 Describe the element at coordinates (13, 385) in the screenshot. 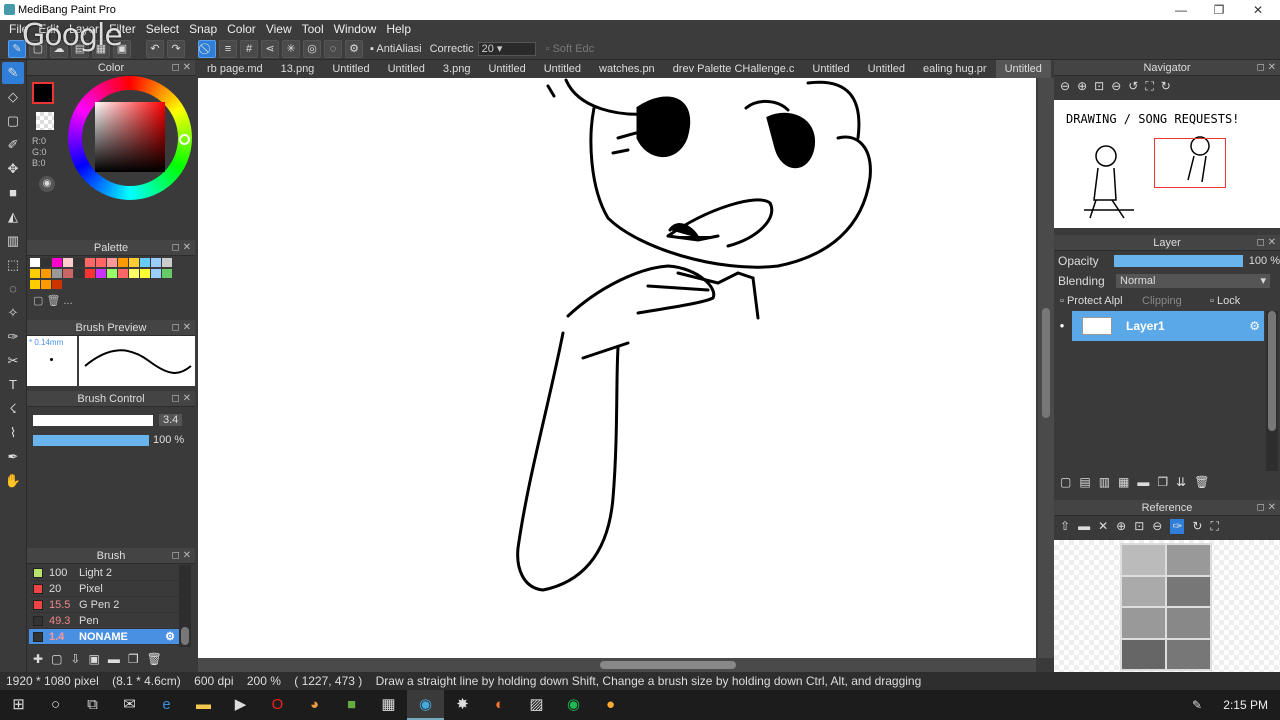

I see `text-tool-icon: T` at that location.